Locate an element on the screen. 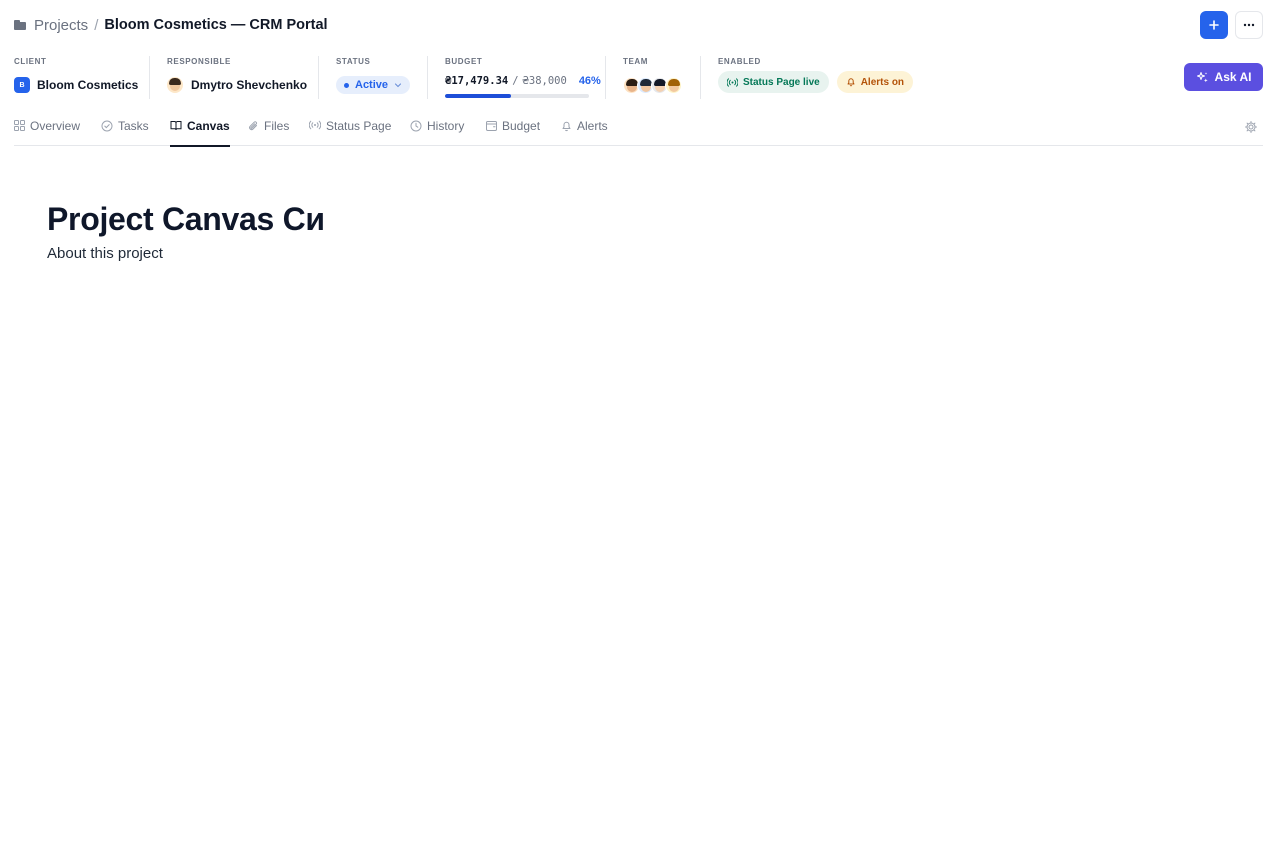 This screenshot has width=1280, height=853. responsible-value: Dmytro Shevchenko is located at coordinates (237, 85).